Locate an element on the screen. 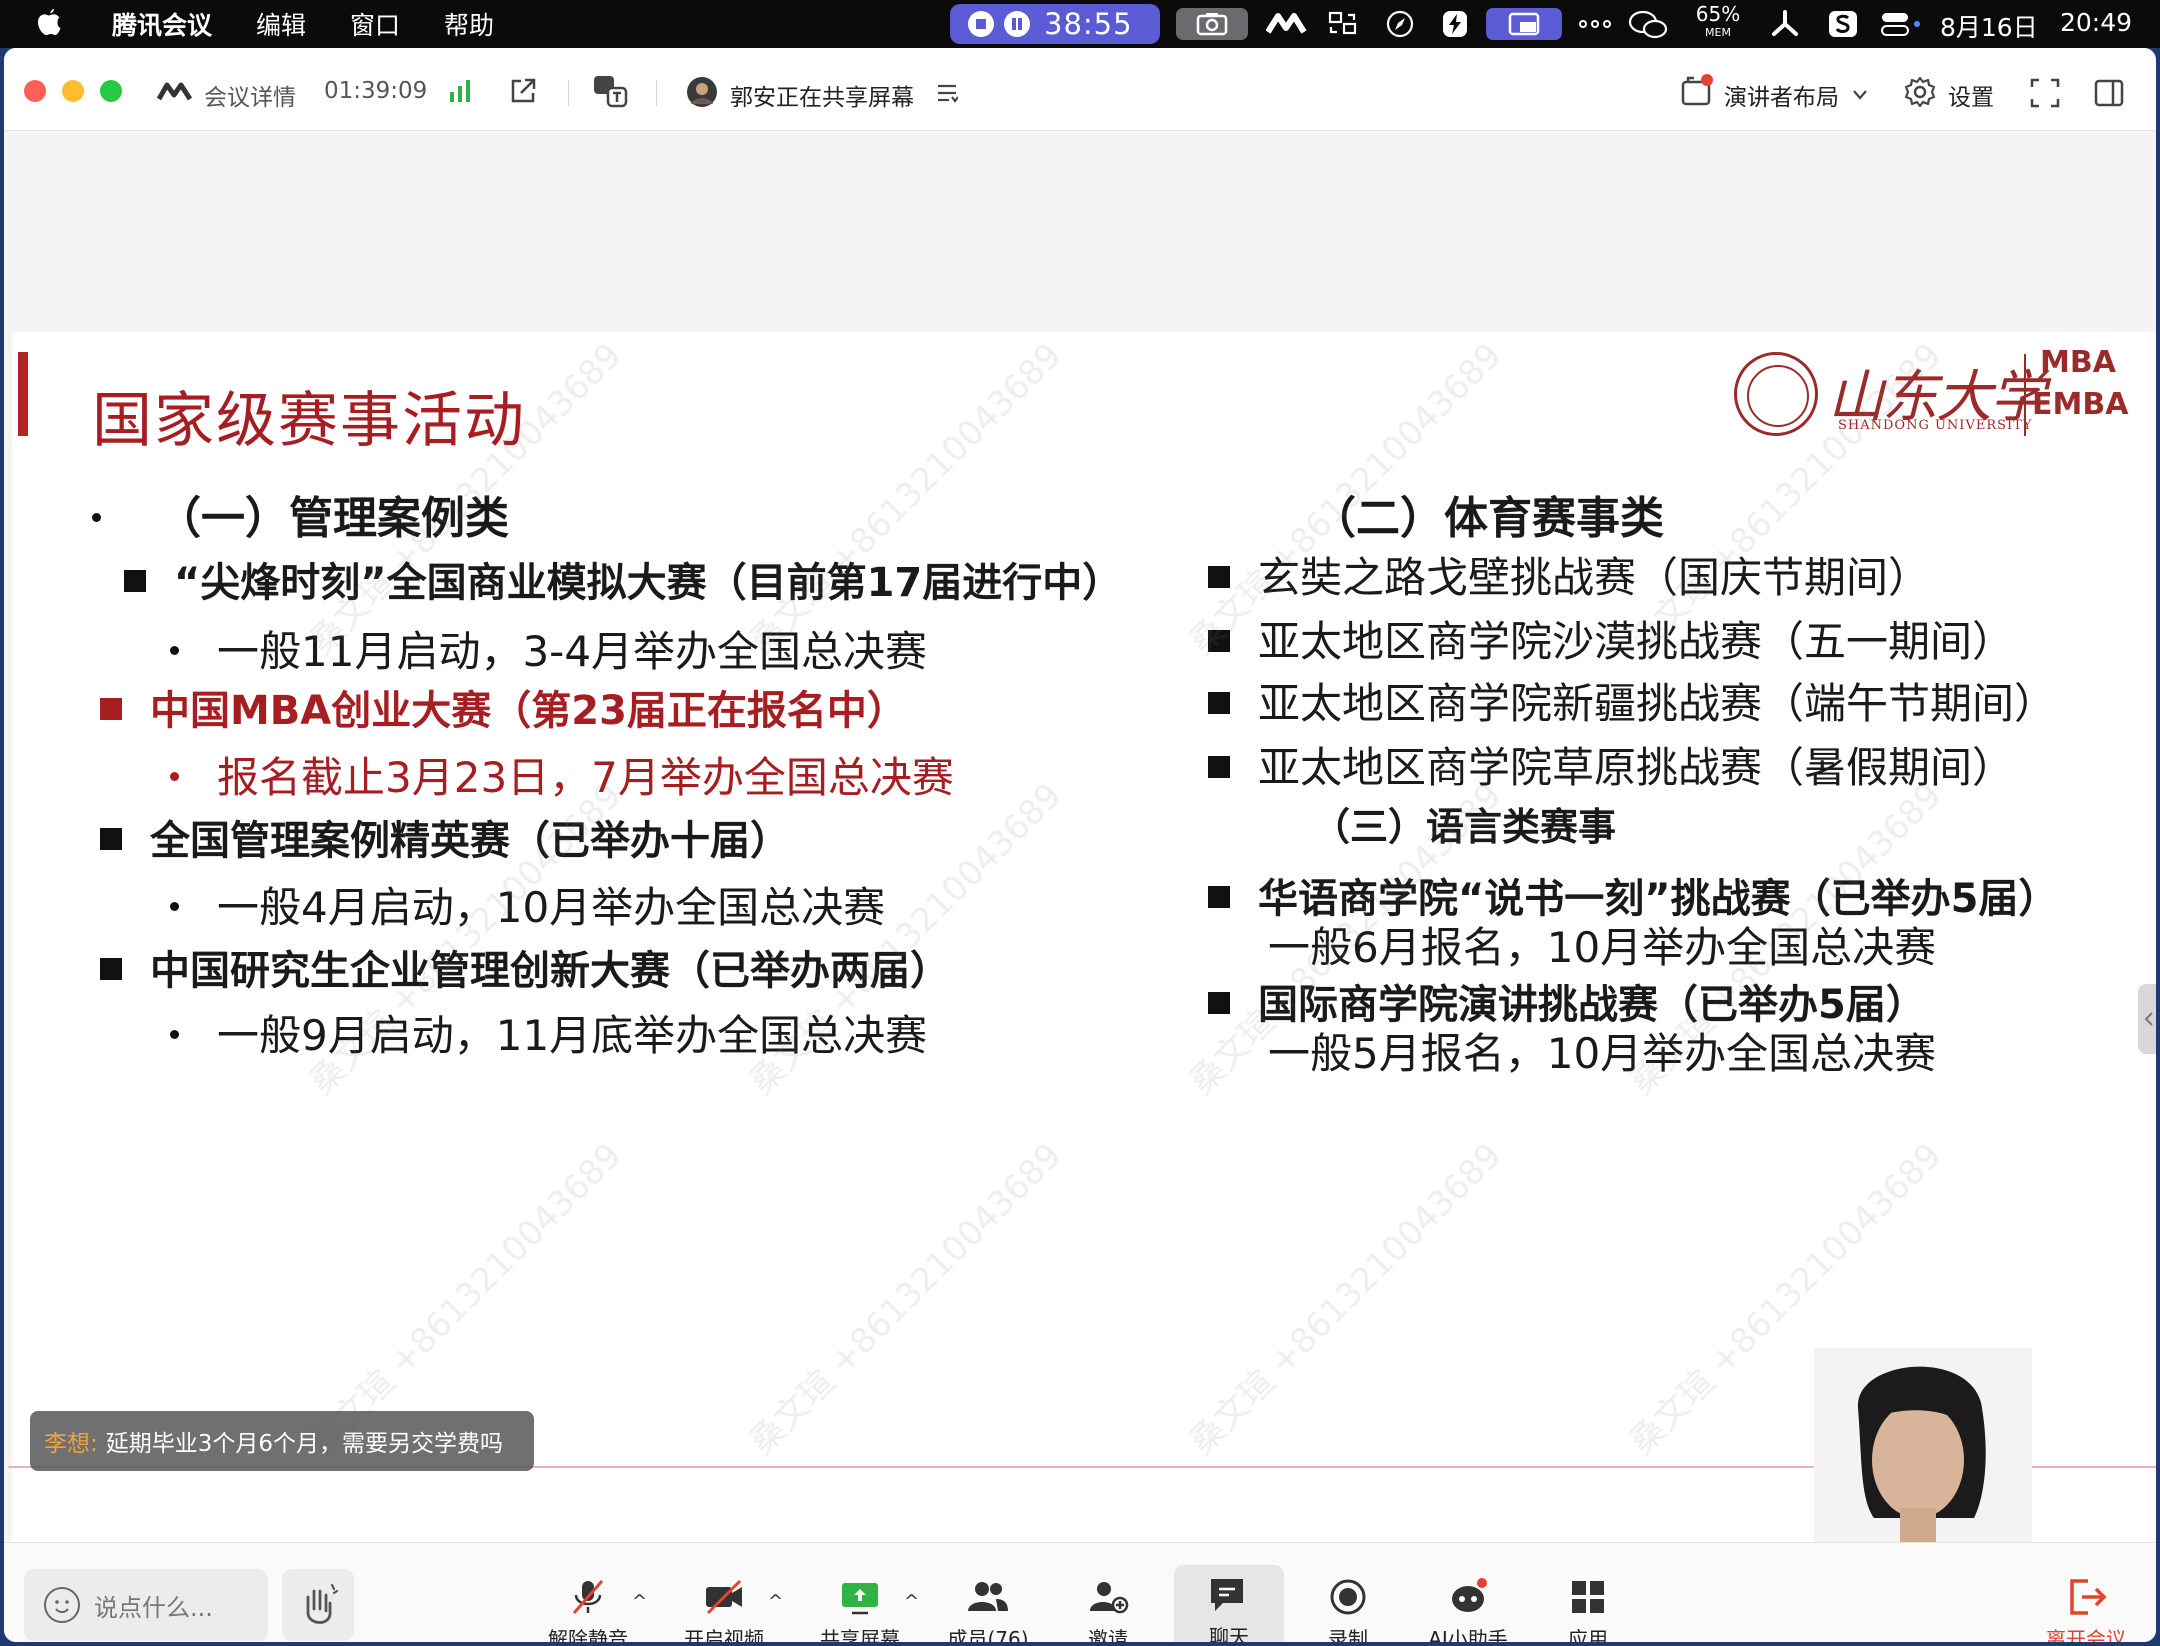  menu-edit: 编辑 is located at coordinates (281, 24).